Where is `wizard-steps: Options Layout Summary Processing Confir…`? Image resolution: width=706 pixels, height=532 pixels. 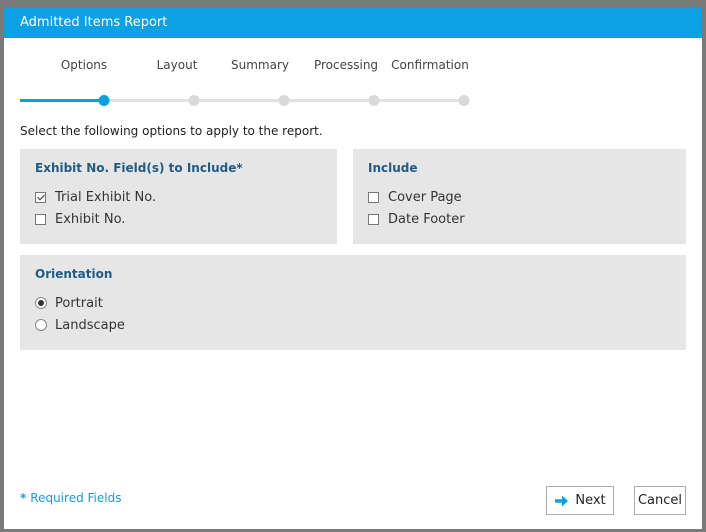 wizard-steps: Options Layout Summary Processing Confir… is located at coordinates (353, 78).